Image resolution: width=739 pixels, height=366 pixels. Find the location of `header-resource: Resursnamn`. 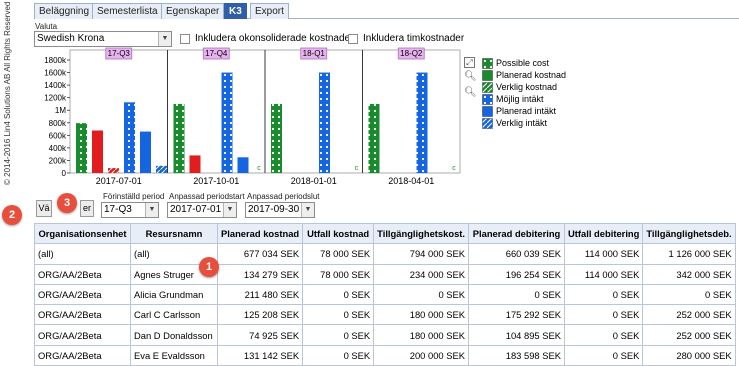

header-resource: Resursnamn is located at coordinates (174, 233).